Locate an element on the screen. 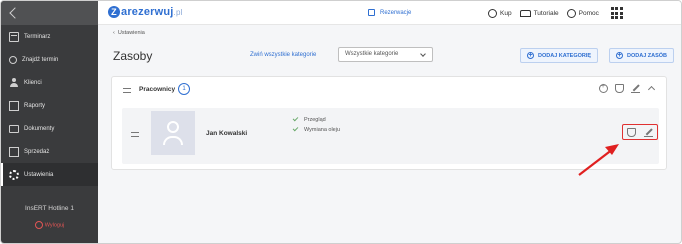 This screenshot has height=244, width=682. add-category-button: + DODAJ KATEGORIĘ is located at coordinates (559, 55).